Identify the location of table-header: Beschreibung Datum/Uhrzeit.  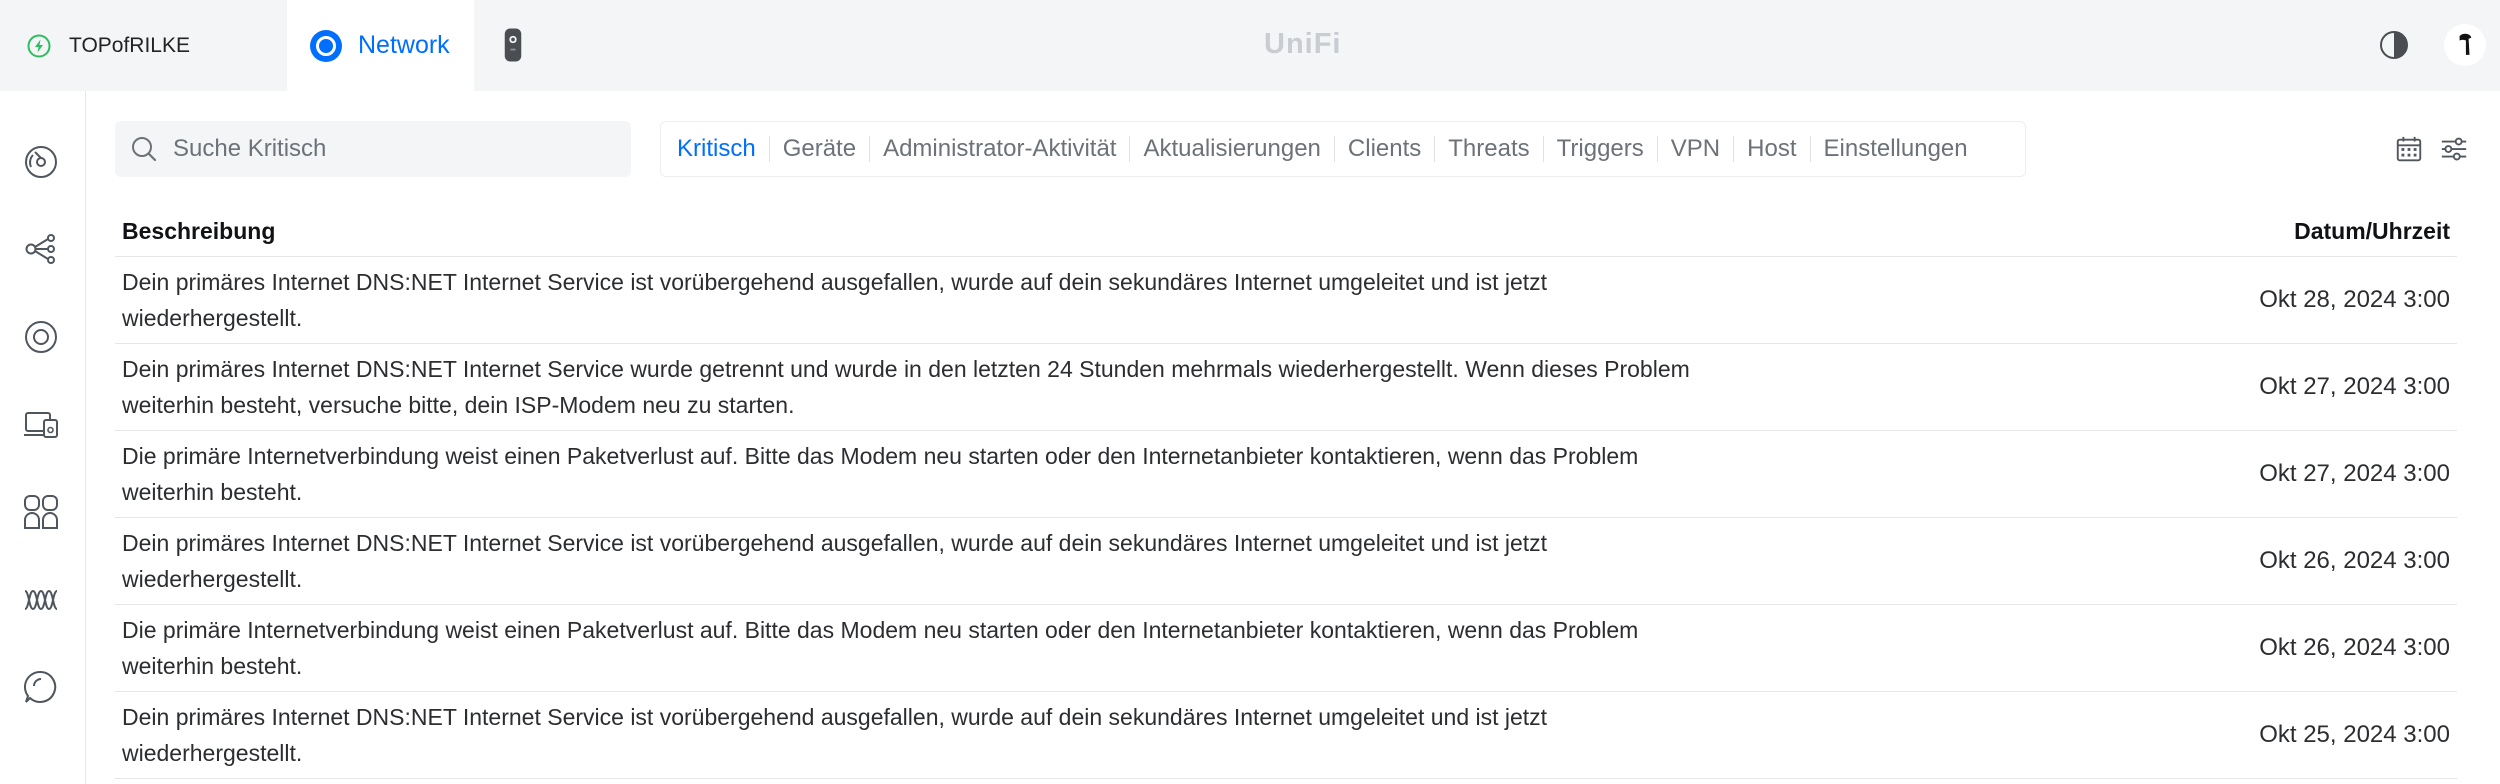
(1286, 231).